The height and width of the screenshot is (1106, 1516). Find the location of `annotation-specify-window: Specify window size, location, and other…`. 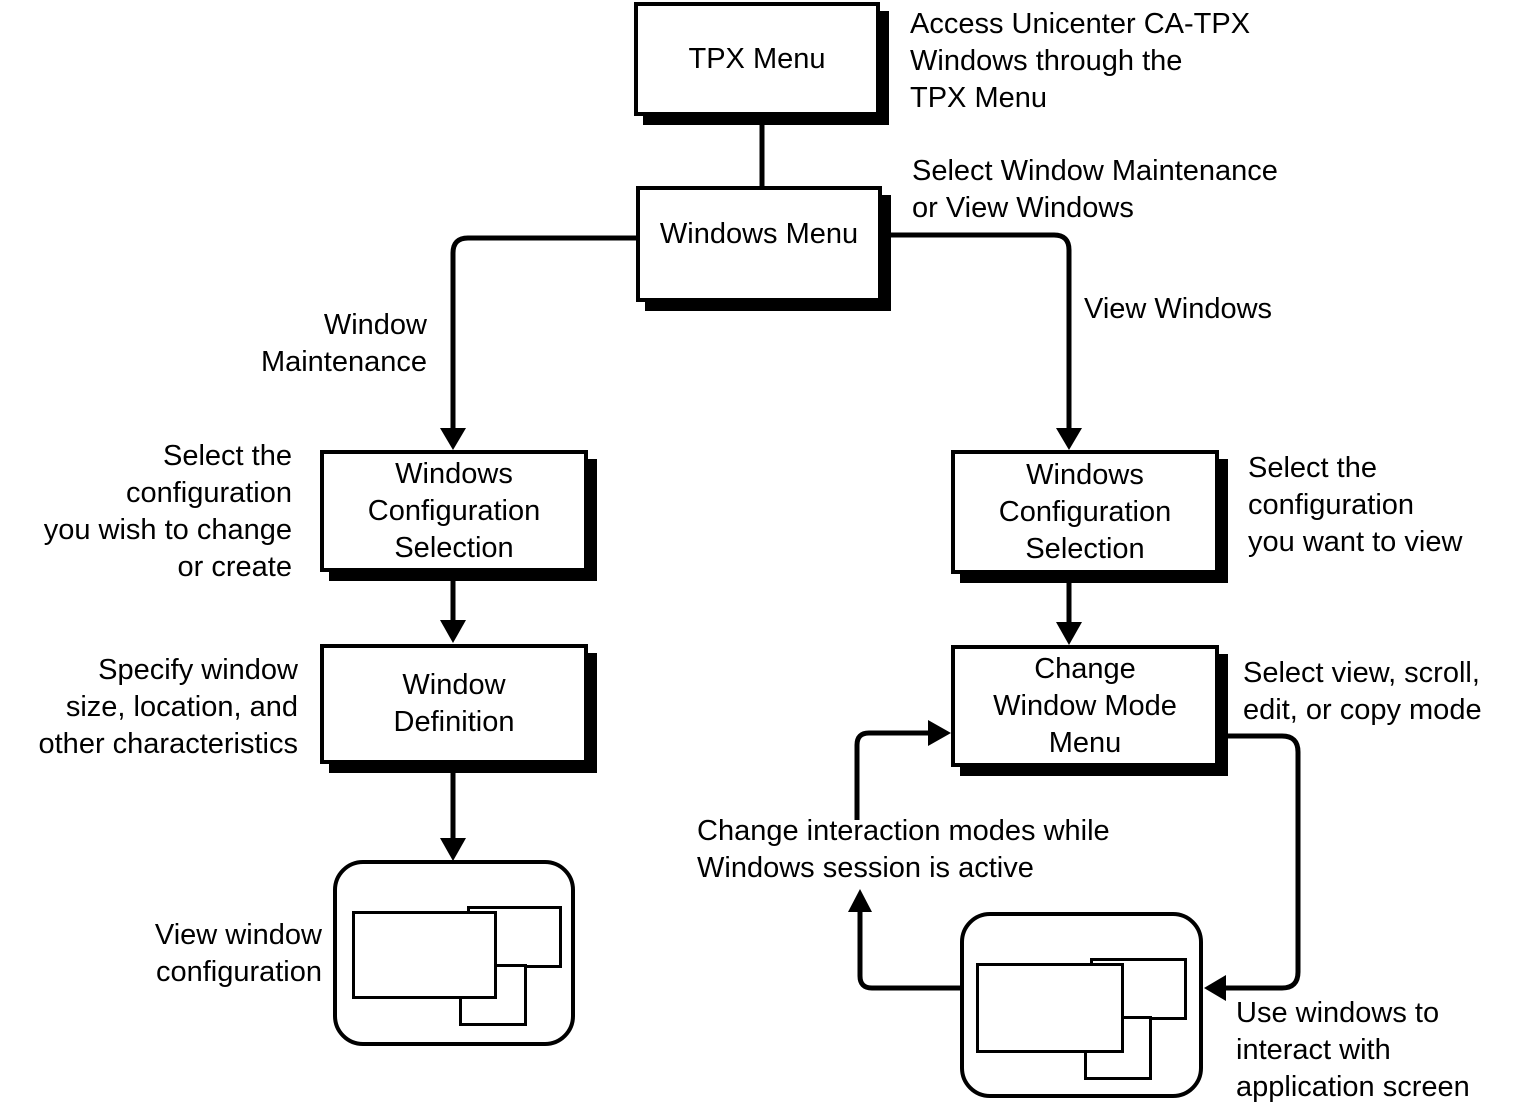

annotation-specify-window: Specify window size, location, and other… is located at coordinates (169, 707).